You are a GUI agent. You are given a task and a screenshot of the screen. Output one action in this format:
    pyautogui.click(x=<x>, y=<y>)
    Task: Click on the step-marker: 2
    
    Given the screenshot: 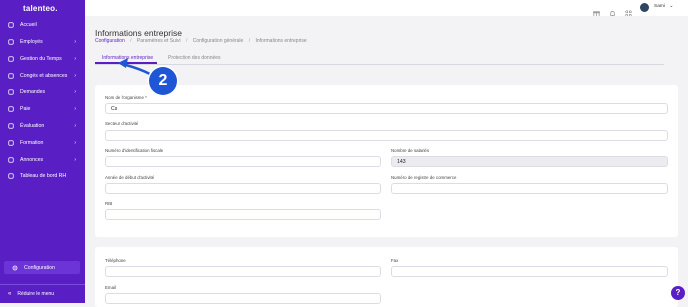 What is the action you would take?
    pyautogui.click(x=163, y=81)
    